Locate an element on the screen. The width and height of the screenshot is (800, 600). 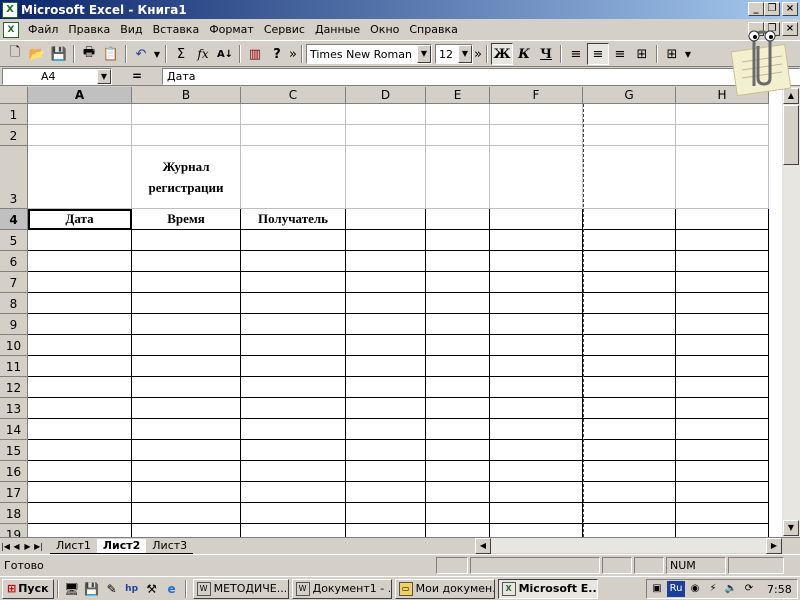
cell-a9 is located at coordinates (80, 324).